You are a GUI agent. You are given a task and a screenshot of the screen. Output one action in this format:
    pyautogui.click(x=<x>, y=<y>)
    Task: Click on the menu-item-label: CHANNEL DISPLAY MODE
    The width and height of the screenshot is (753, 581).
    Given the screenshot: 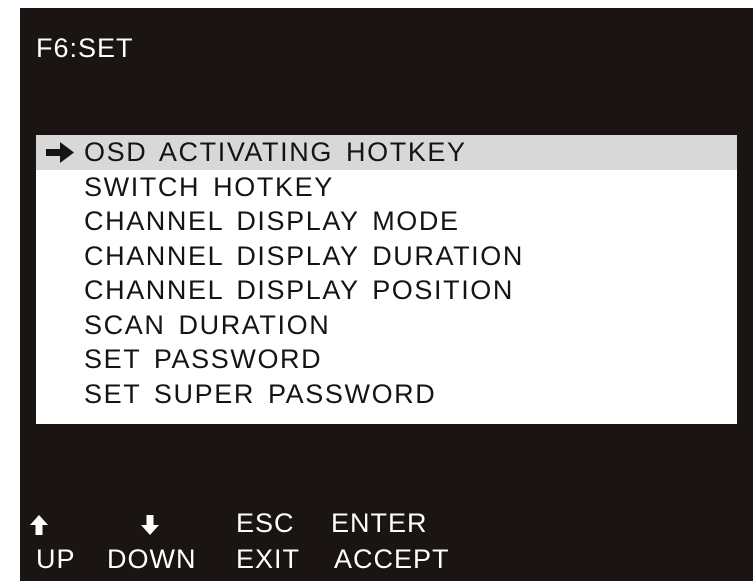 What is the action you would take?
    pyautogui.click(x=272, y=221)
    